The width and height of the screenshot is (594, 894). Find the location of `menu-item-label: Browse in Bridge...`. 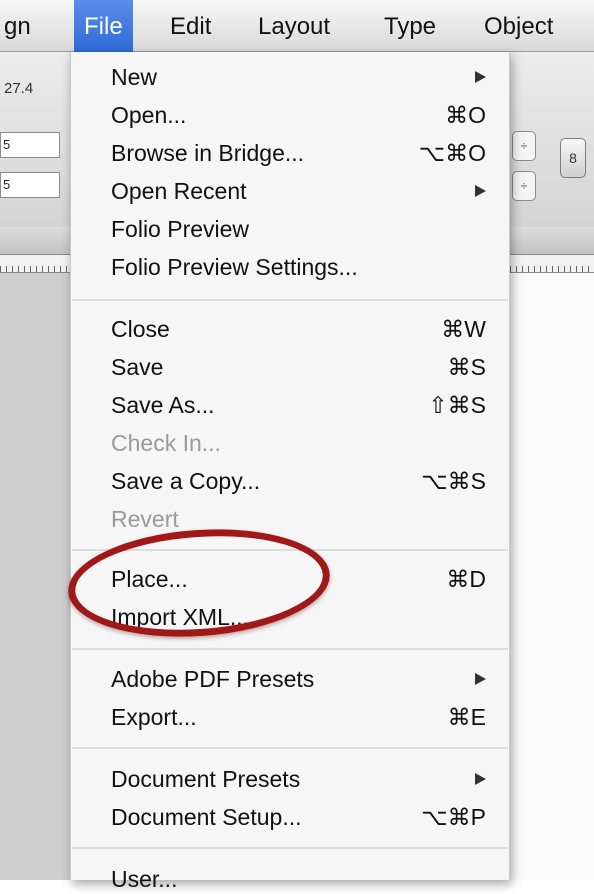

menu-item-label: Browse in Bridge... is located at coordinates (208, 153).